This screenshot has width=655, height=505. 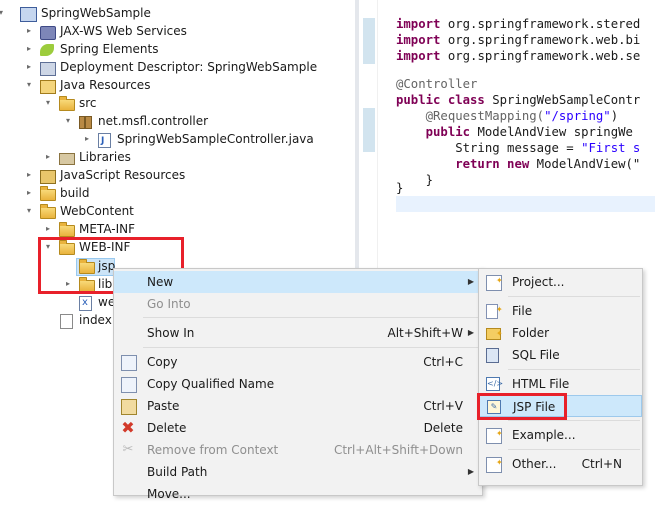 I want to click on menu-item-label: Folder, so click(x=531, y=333).